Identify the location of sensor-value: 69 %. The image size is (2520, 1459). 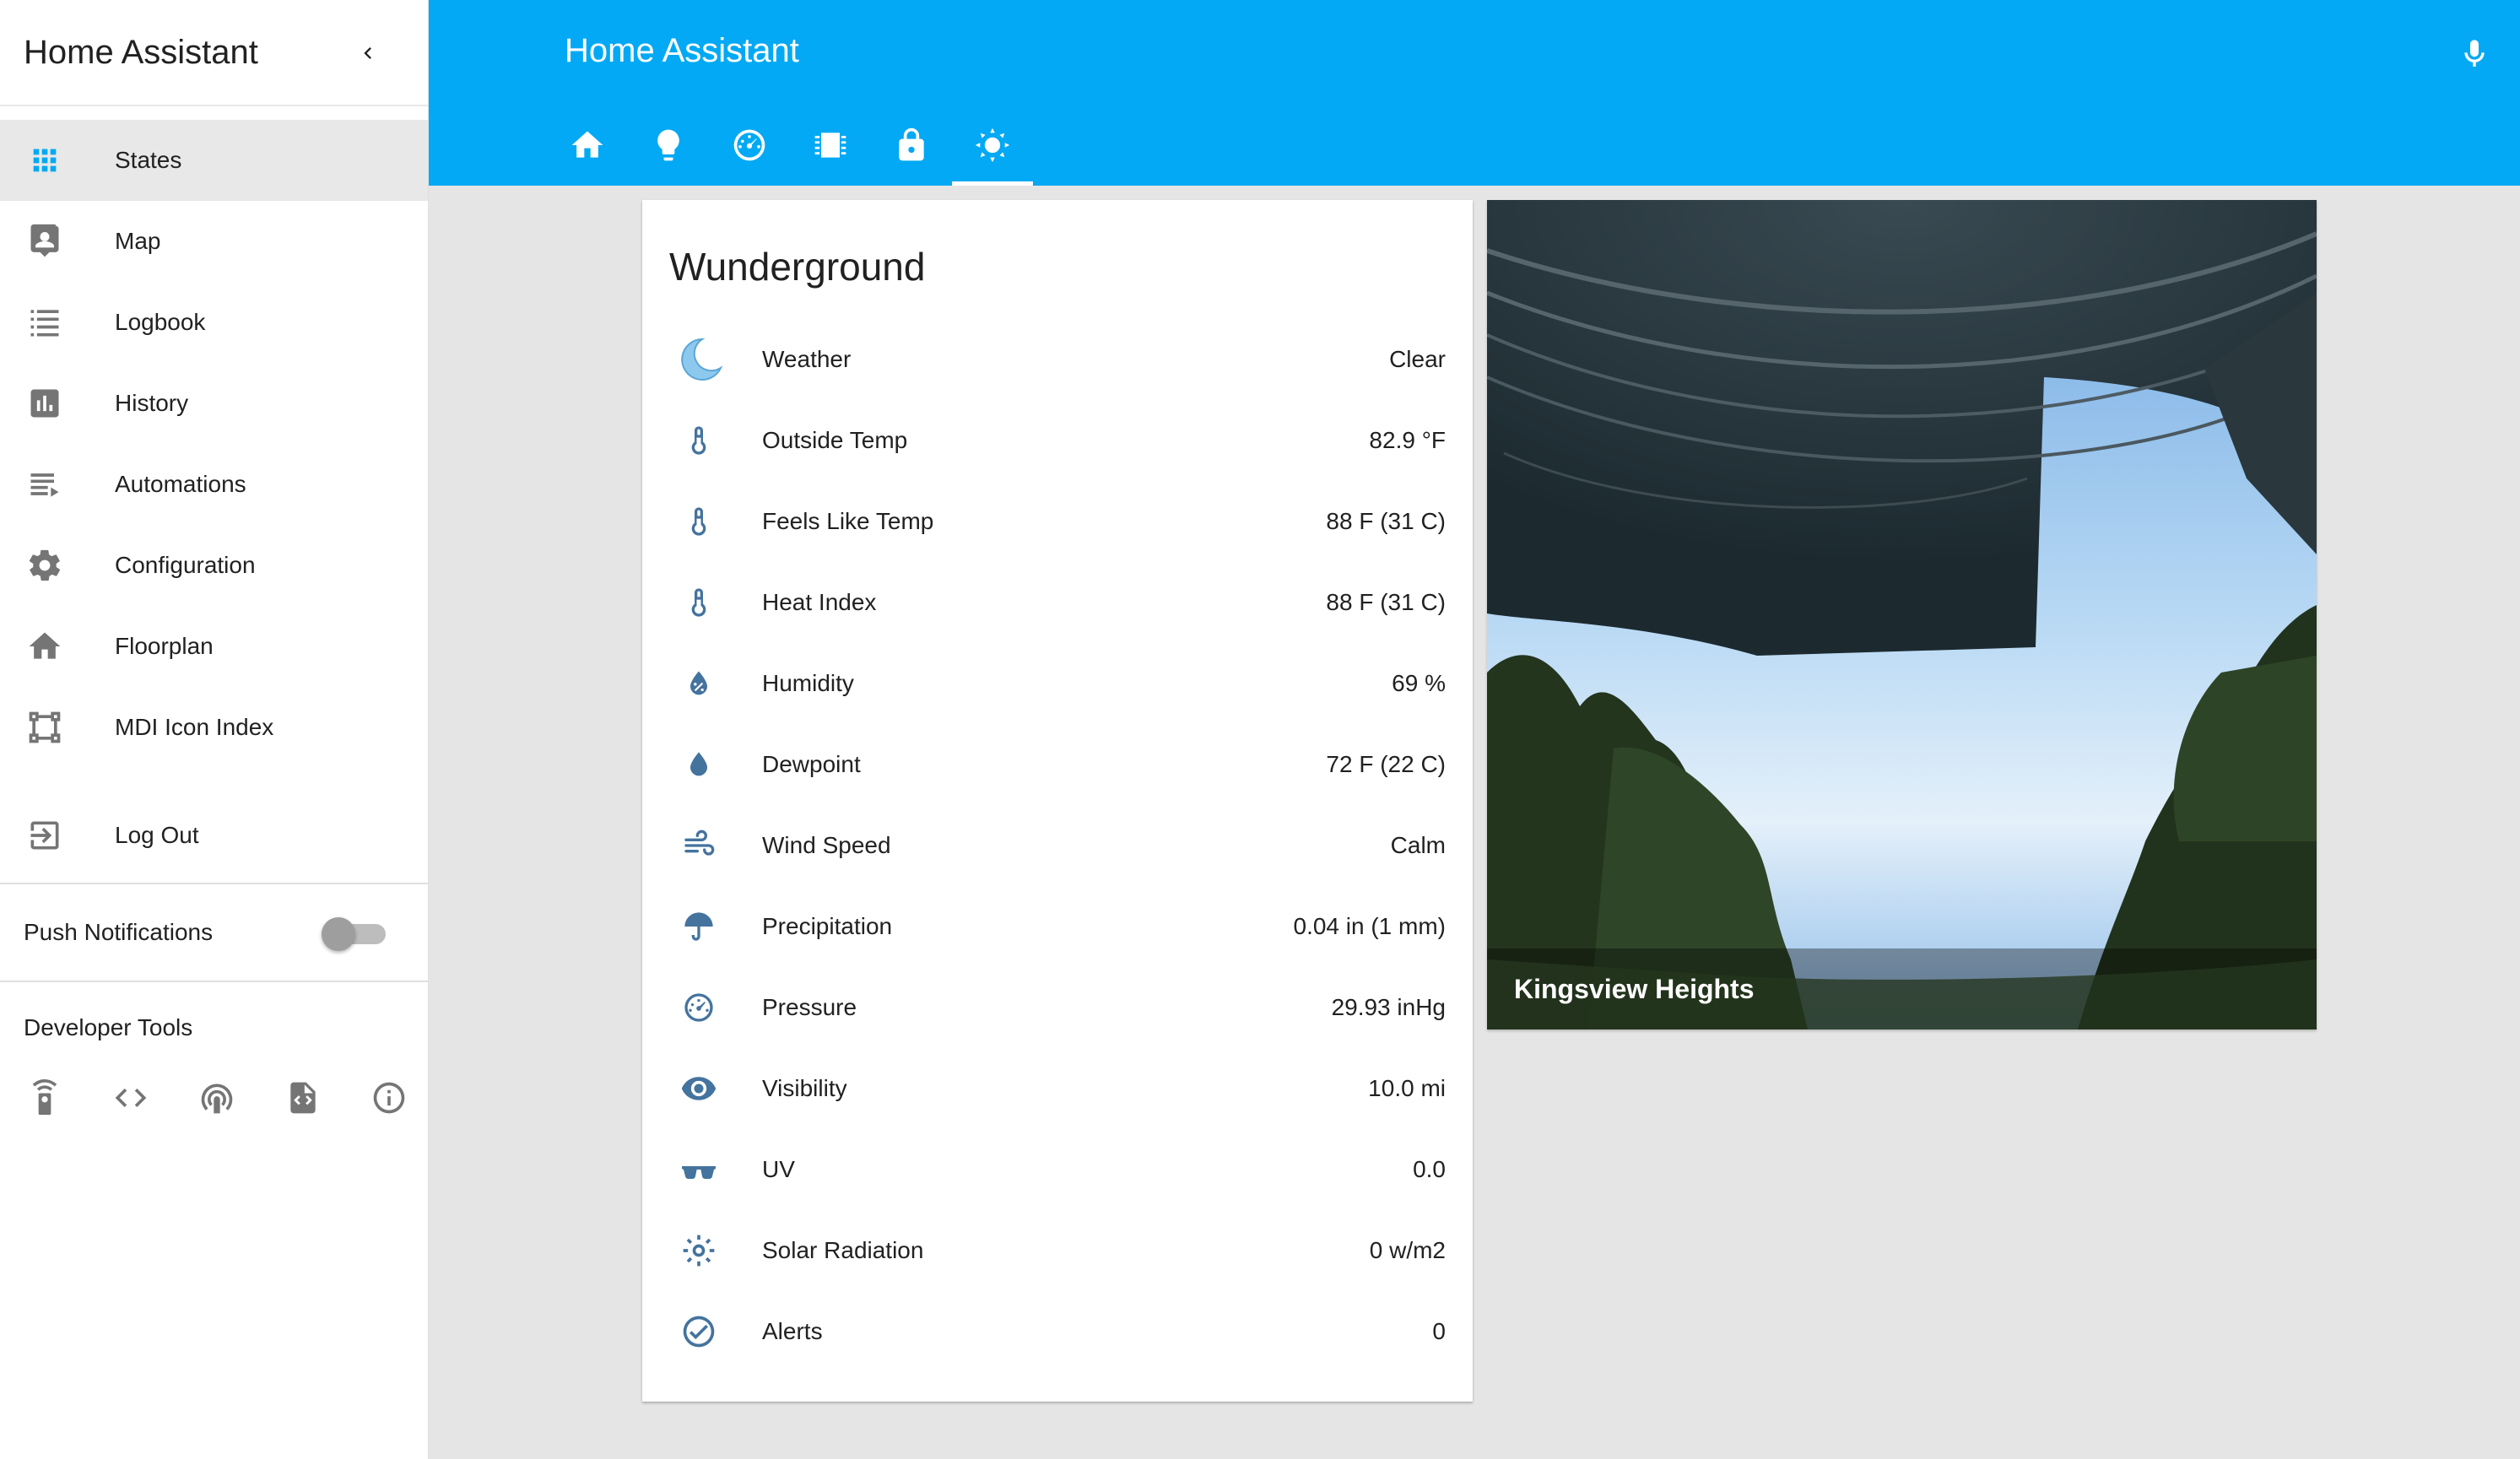
(1419, 683).